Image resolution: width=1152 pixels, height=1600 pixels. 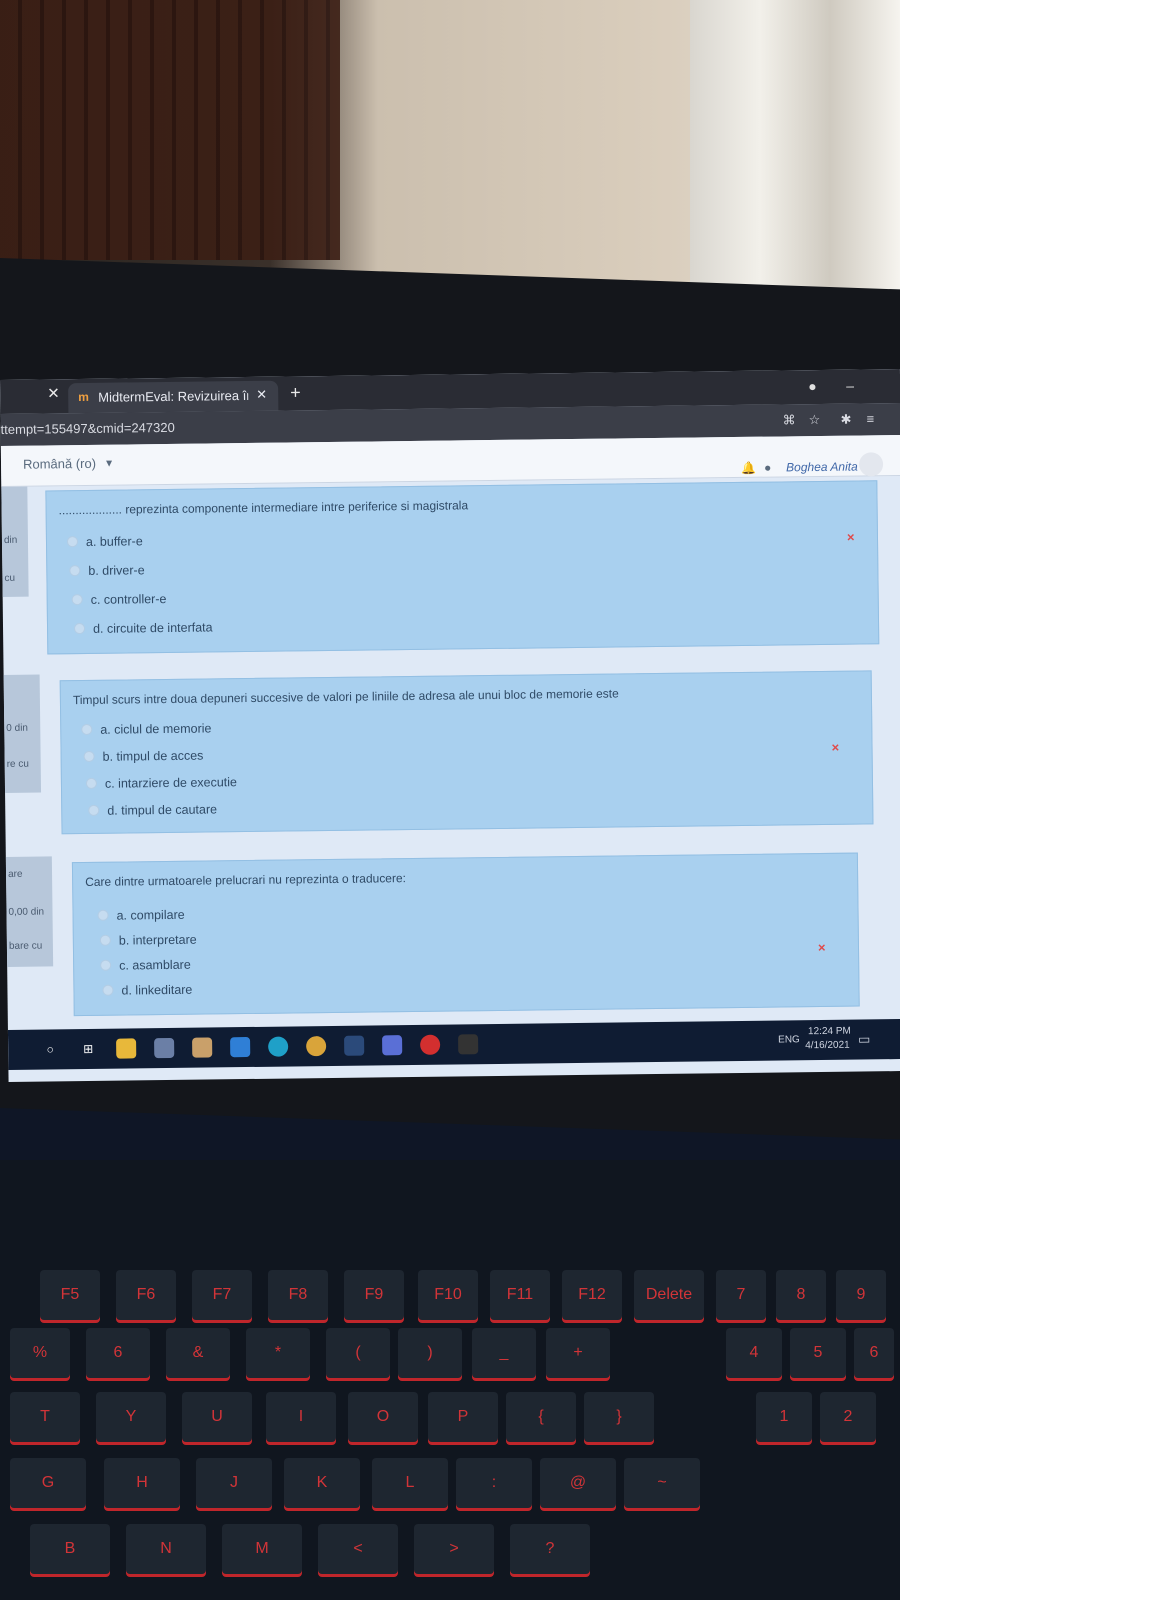 I want to click on wrong-mark-icon: ×, so click(x=821, y=947).